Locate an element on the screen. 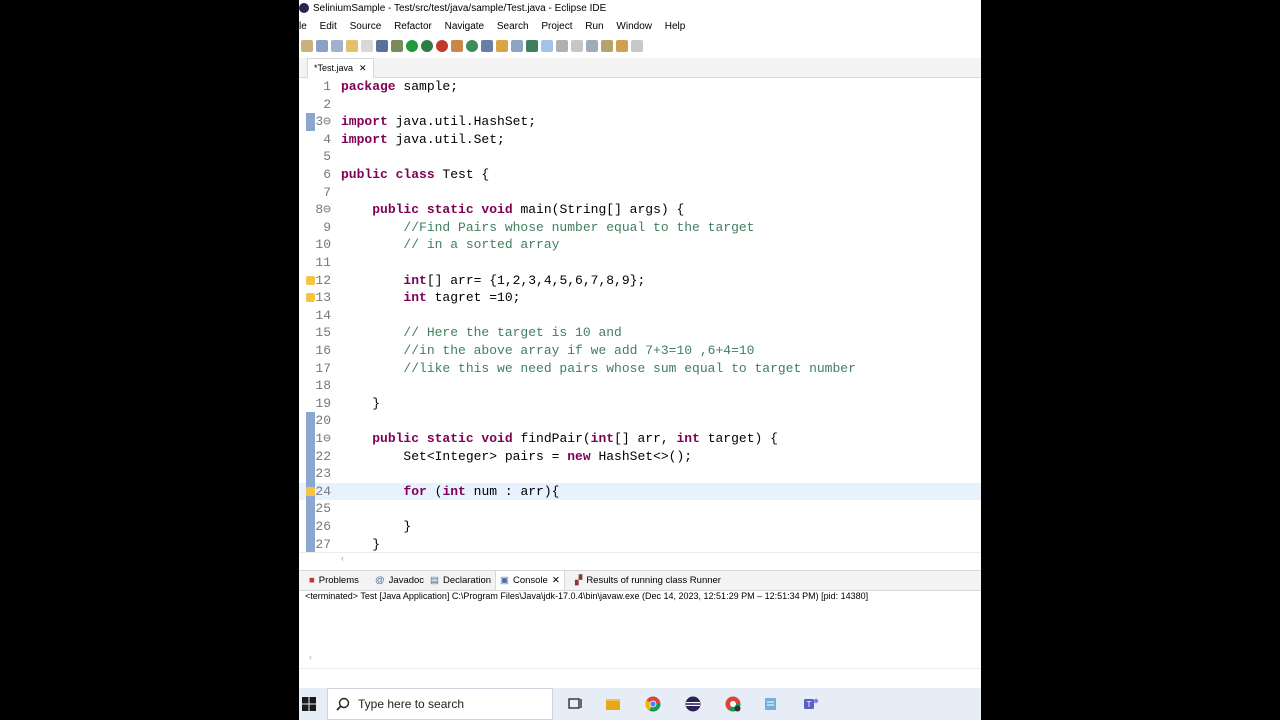 Image resolution: width=1280 pixels, height=720 pixels. external-tools-icon is located at coordinates (442, 46).